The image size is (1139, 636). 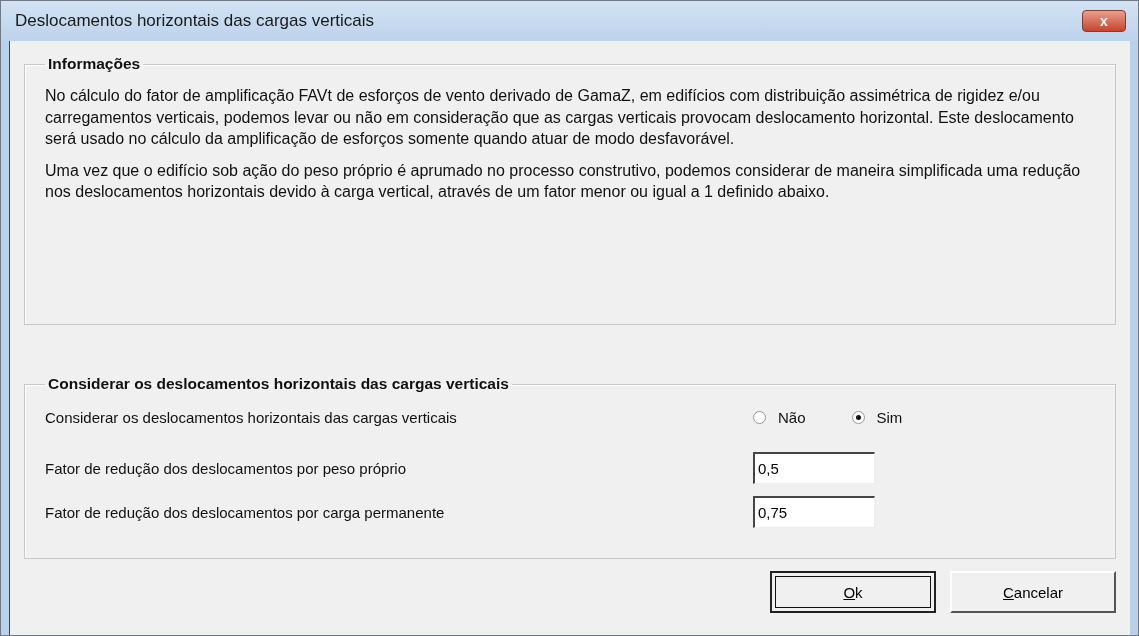 What do you see at coordinates (278, 384) in the screenshot?
I see `group-title: Considerar os deslocamentos horizontais das cargas verticais` at bounding box center [278, 384].